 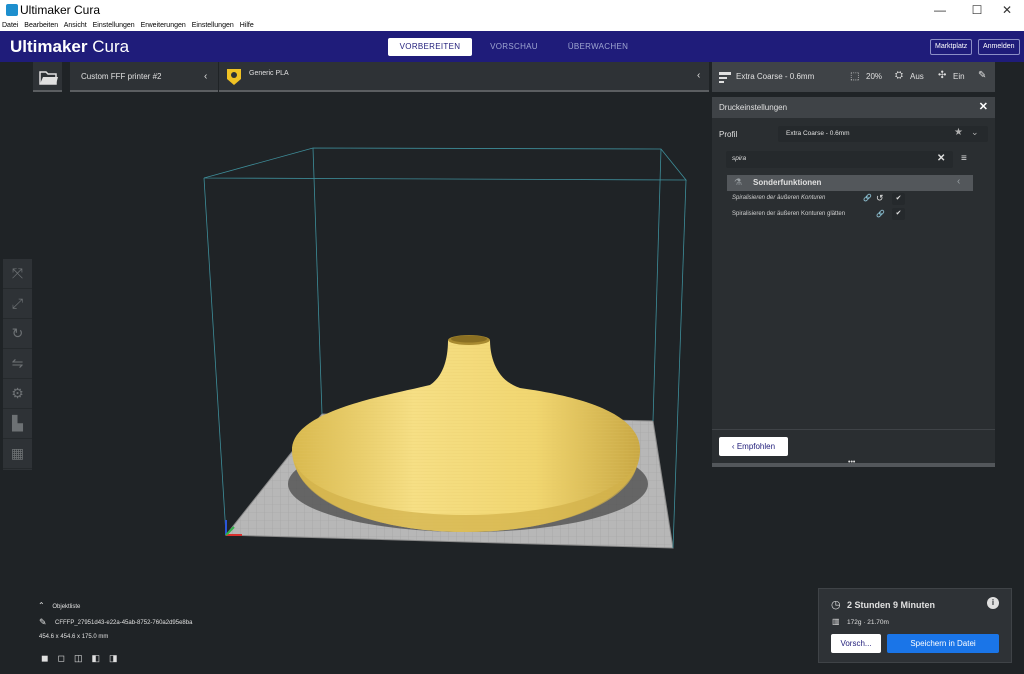 What do you see at coordinates (868, 622) in the screenshot?
I see `material-usage: 172g · 21.70m` at bounding box center [868, 622].